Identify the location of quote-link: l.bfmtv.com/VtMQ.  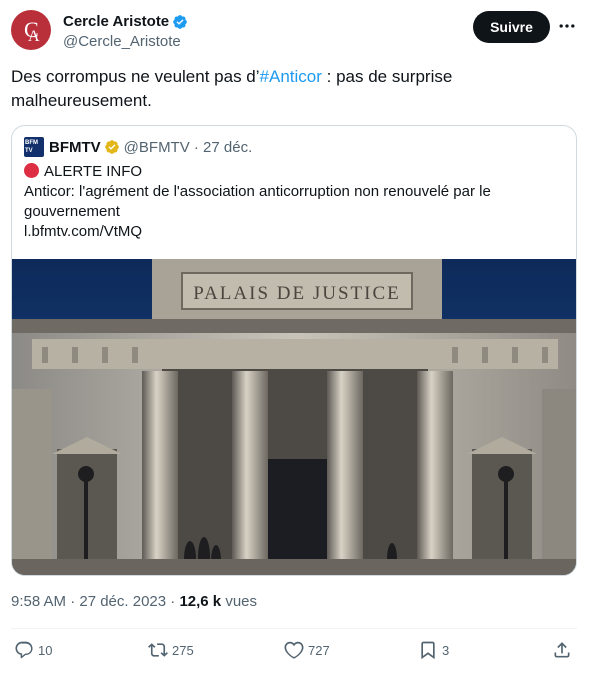
(294, 232).